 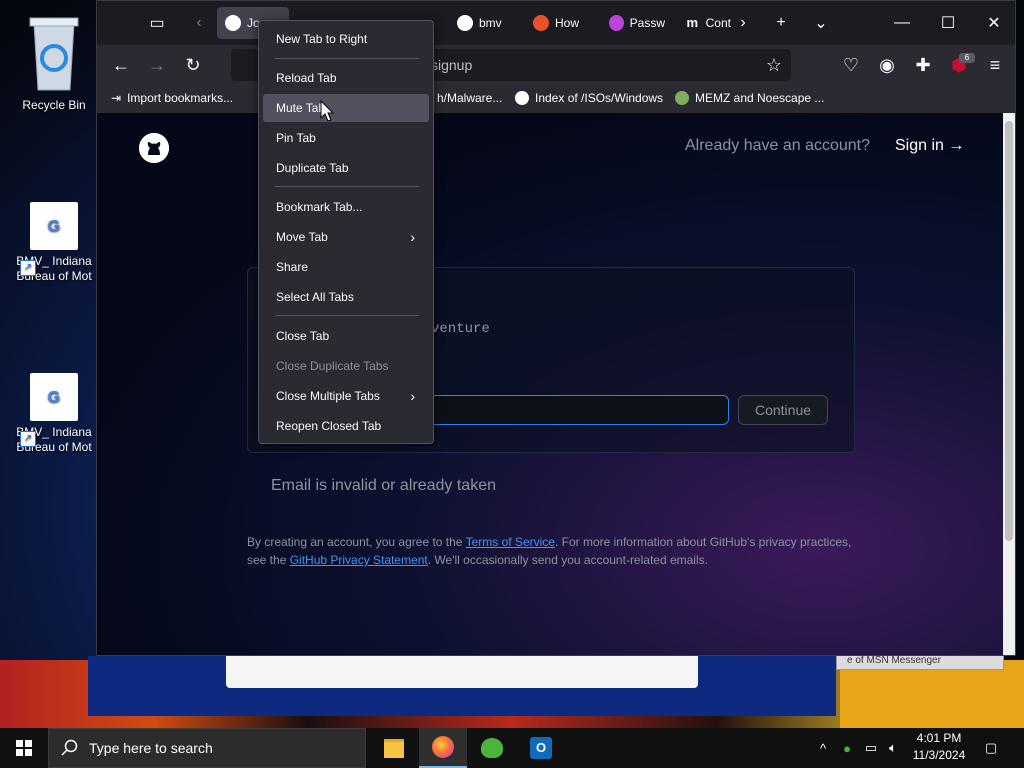 I want to click on pocket-icon: ♡, so click(x=851, y=65).